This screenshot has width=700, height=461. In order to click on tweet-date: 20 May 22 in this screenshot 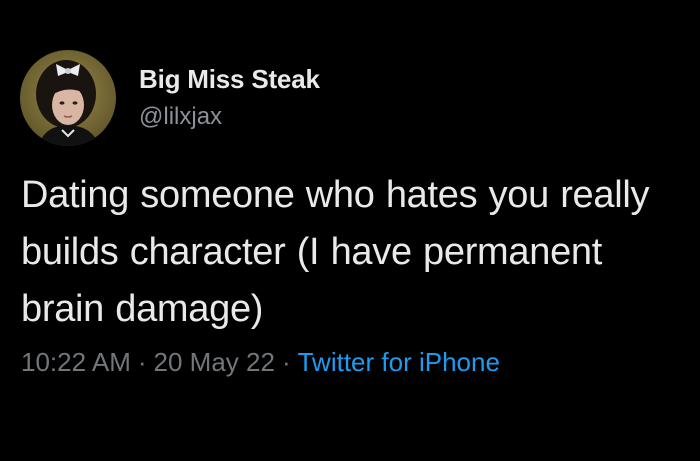, I will do `click(214, 362)`.